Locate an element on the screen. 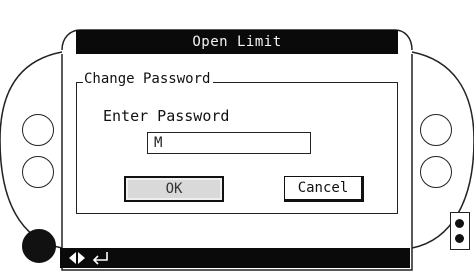 Image resolution: width=474 pixels, height=277 pixels. rocker-switch is located at coordinates (460, 231).